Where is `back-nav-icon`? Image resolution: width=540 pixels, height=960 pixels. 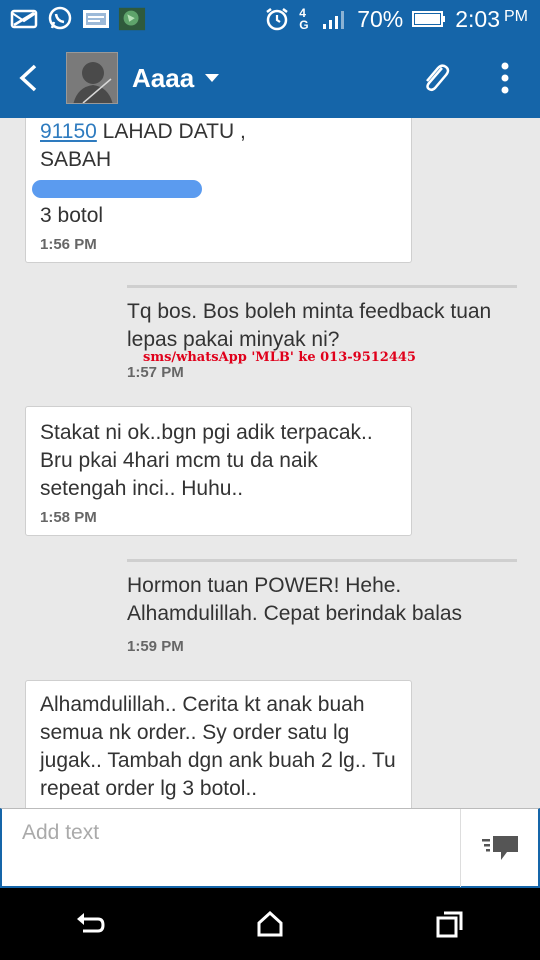 back-nav-icon is located at coordinates (91, 923).